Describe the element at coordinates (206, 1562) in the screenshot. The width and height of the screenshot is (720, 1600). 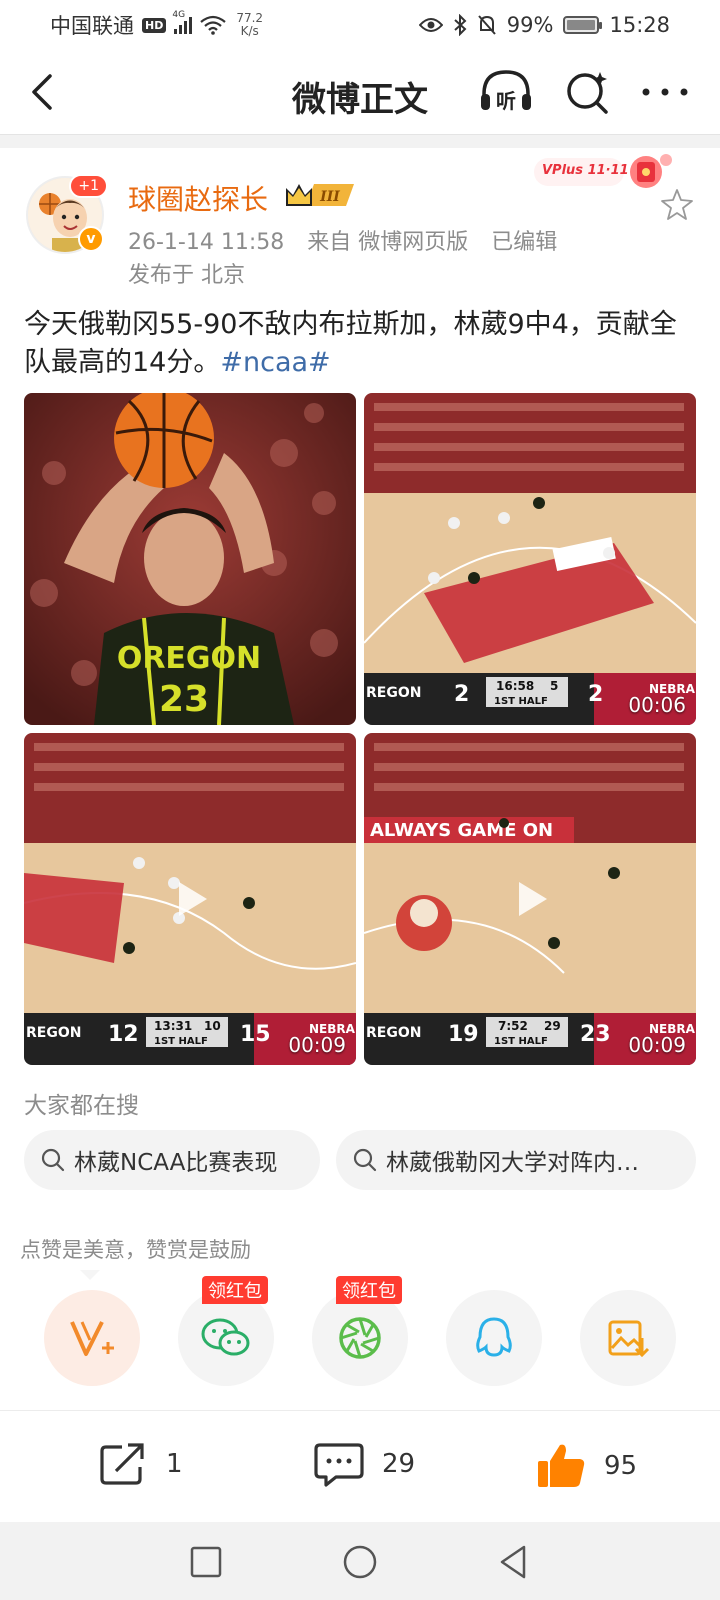
I see `recent-apps-icon` at that location.